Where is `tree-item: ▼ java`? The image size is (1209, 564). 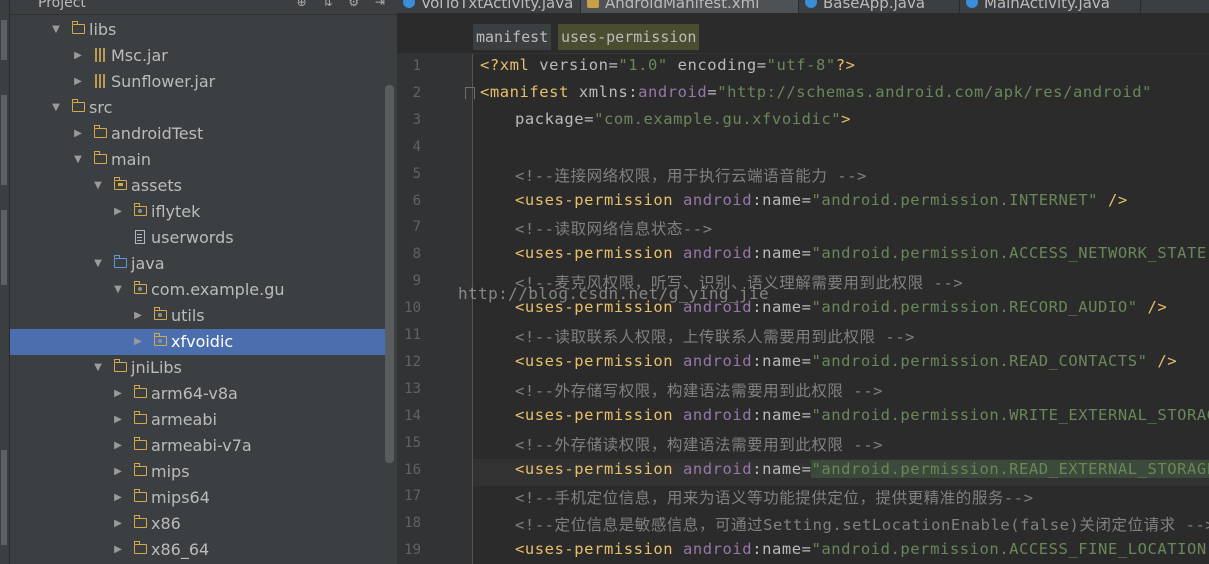 tree-item: ▼ java is located at coordinates (197, 264).